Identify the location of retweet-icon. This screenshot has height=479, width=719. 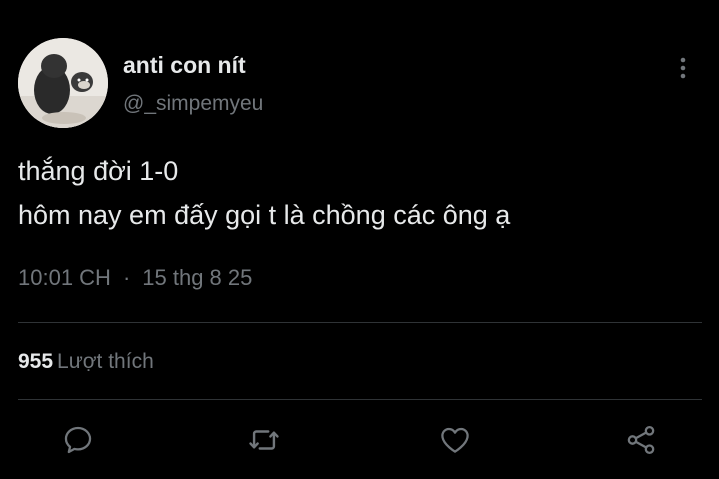
(264, 440).